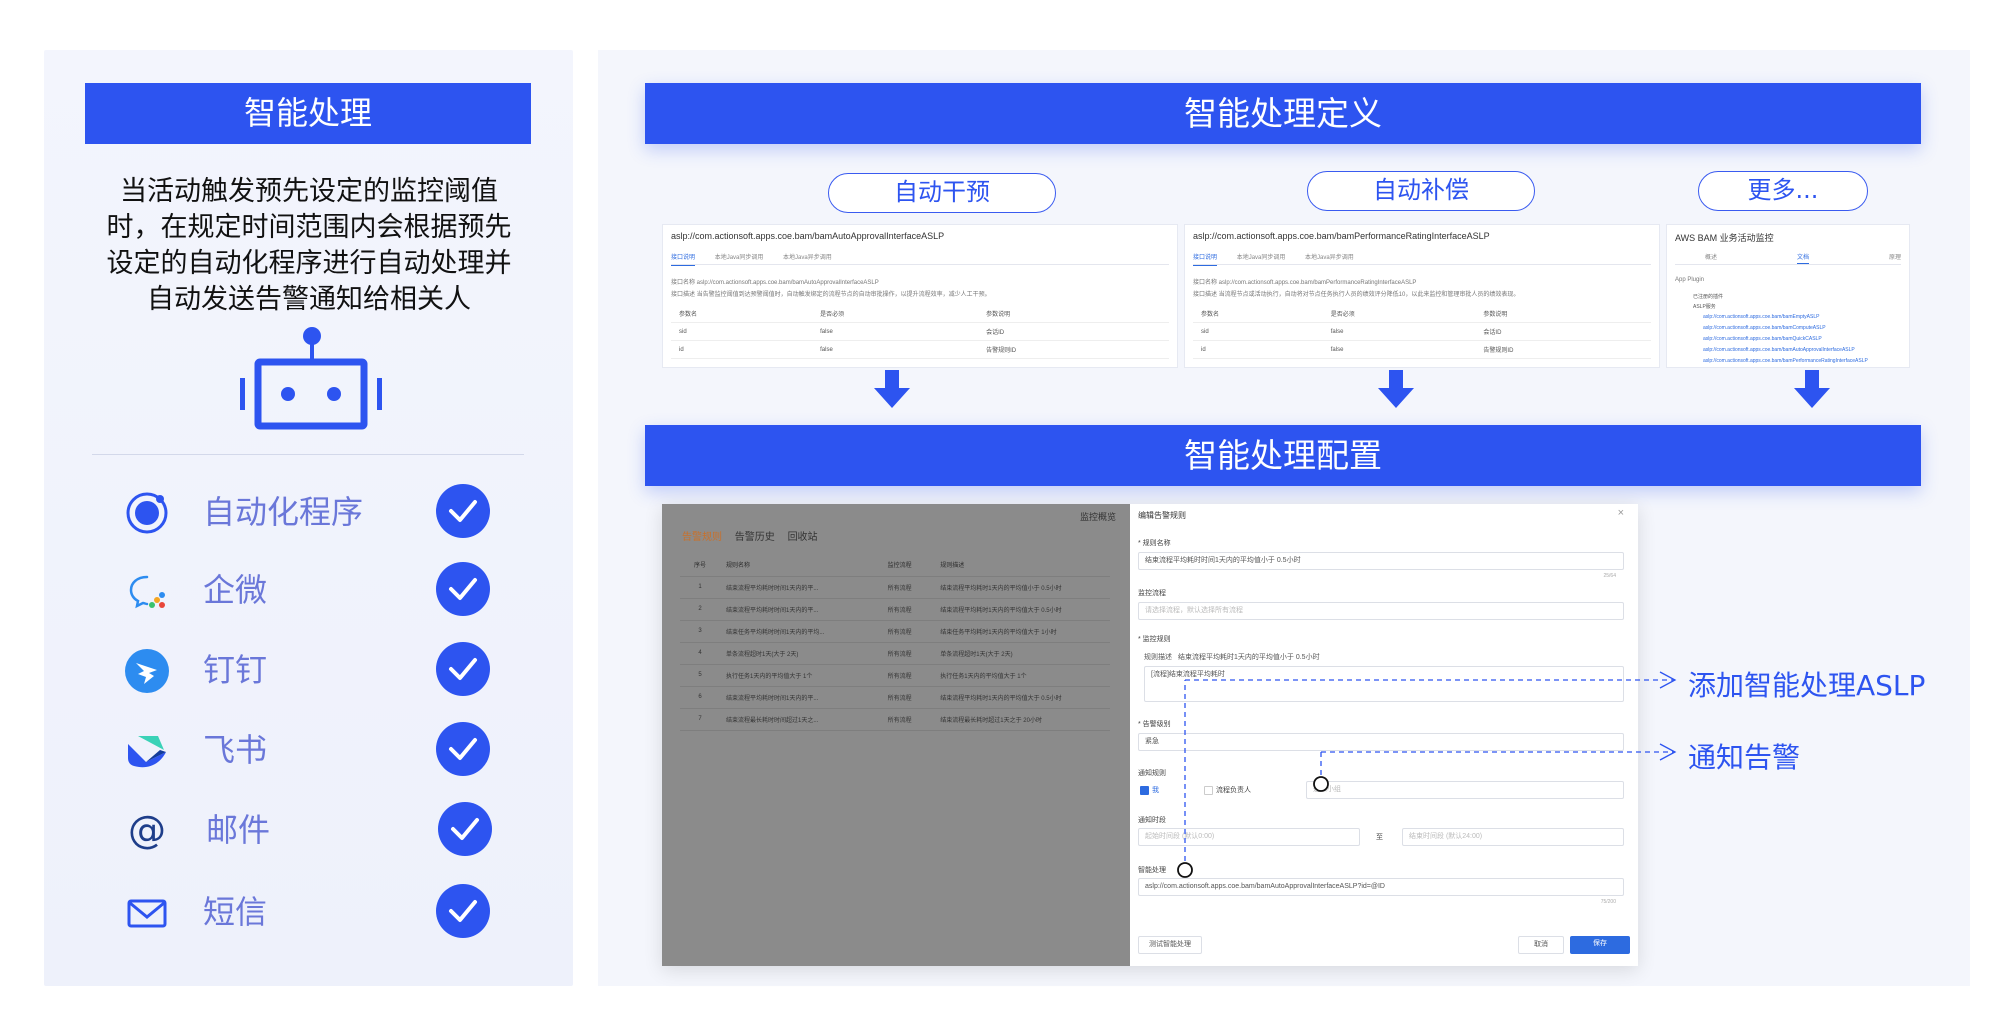 This screenshot has height=1028, width=2015. I want to click on cell: 单条流程超时1天(大于 2天), so click(1022, 653).